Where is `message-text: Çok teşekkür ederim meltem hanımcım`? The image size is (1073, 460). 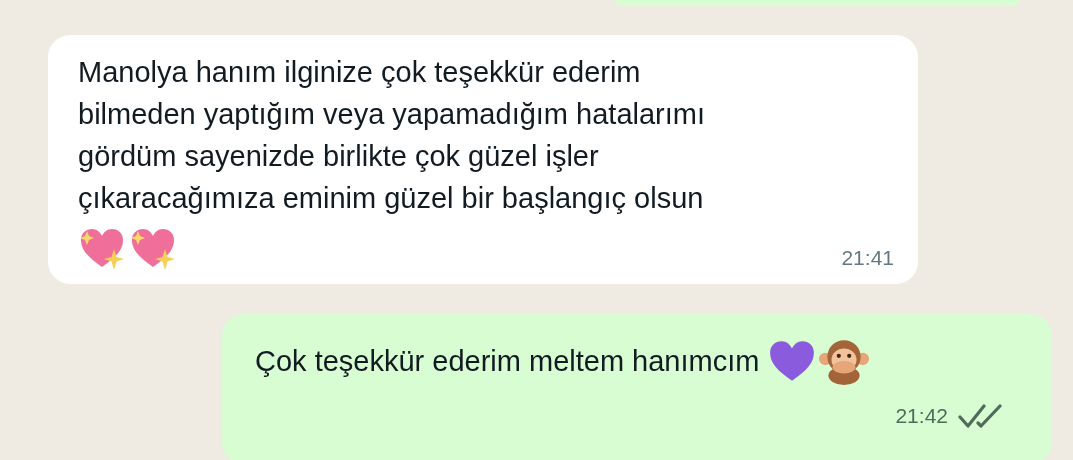 message-text: Çok teşekkür ederim meltem hanımcım is located at coordinates (507, 361).